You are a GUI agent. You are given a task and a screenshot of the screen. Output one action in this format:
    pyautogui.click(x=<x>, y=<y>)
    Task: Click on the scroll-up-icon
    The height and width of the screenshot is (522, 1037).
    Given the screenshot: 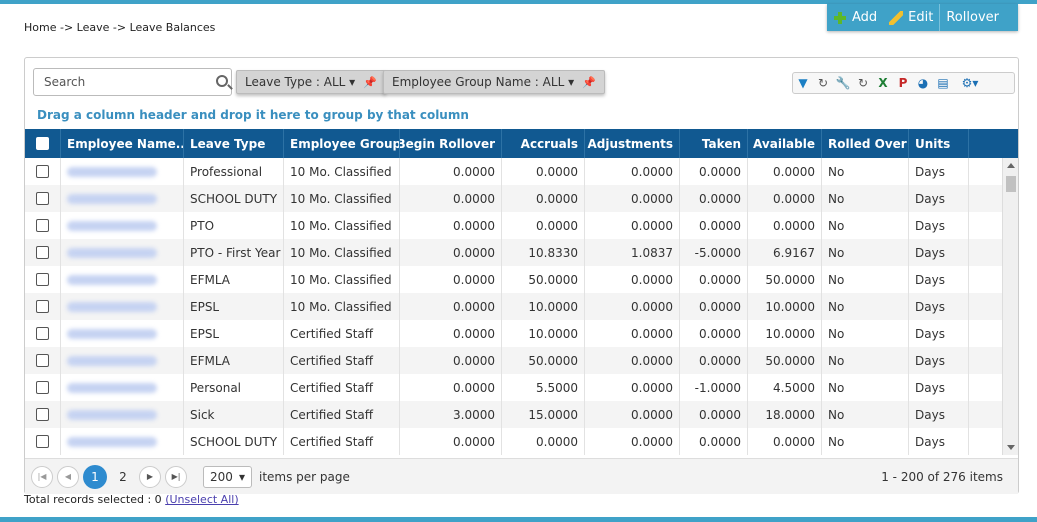 What is the action you would take?
    pyautogui.click(x=1011, y=165)
    